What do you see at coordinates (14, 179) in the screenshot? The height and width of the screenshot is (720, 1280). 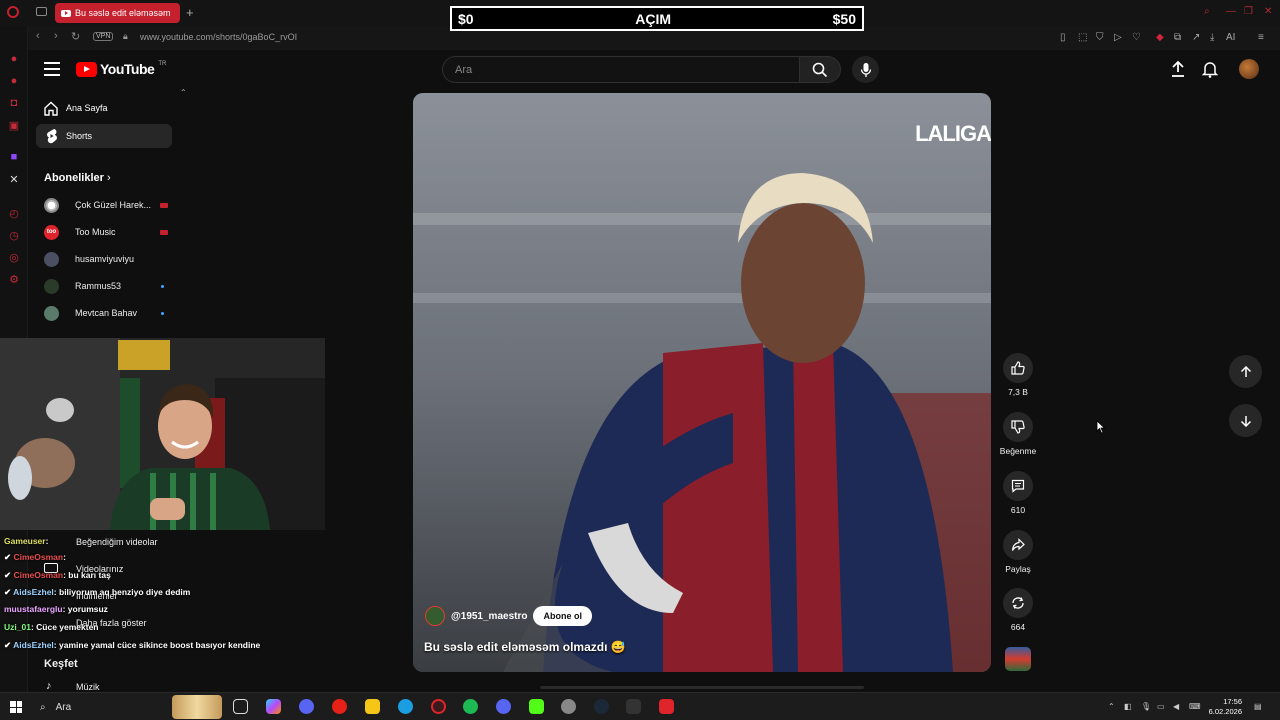 I see `x-icon: ✕` at bounding box center [14, 179].